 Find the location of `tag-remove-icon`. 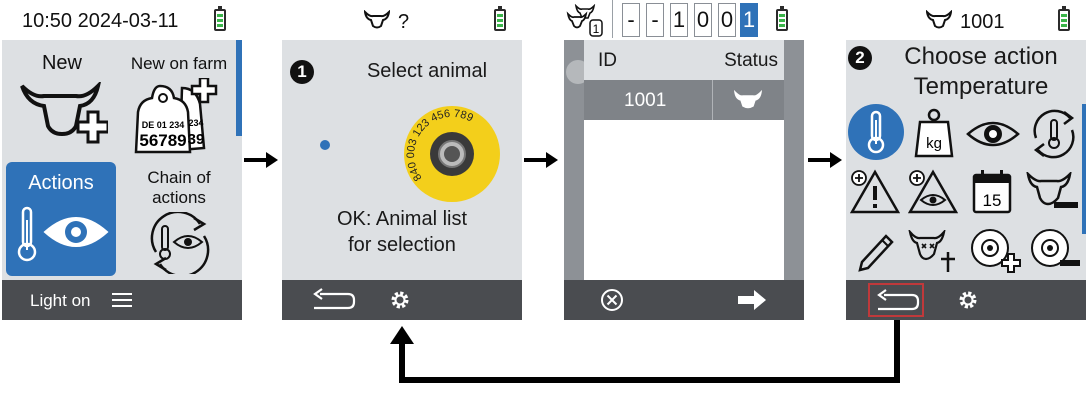

tag-remove-icon is located at coordinates (1055, 251).